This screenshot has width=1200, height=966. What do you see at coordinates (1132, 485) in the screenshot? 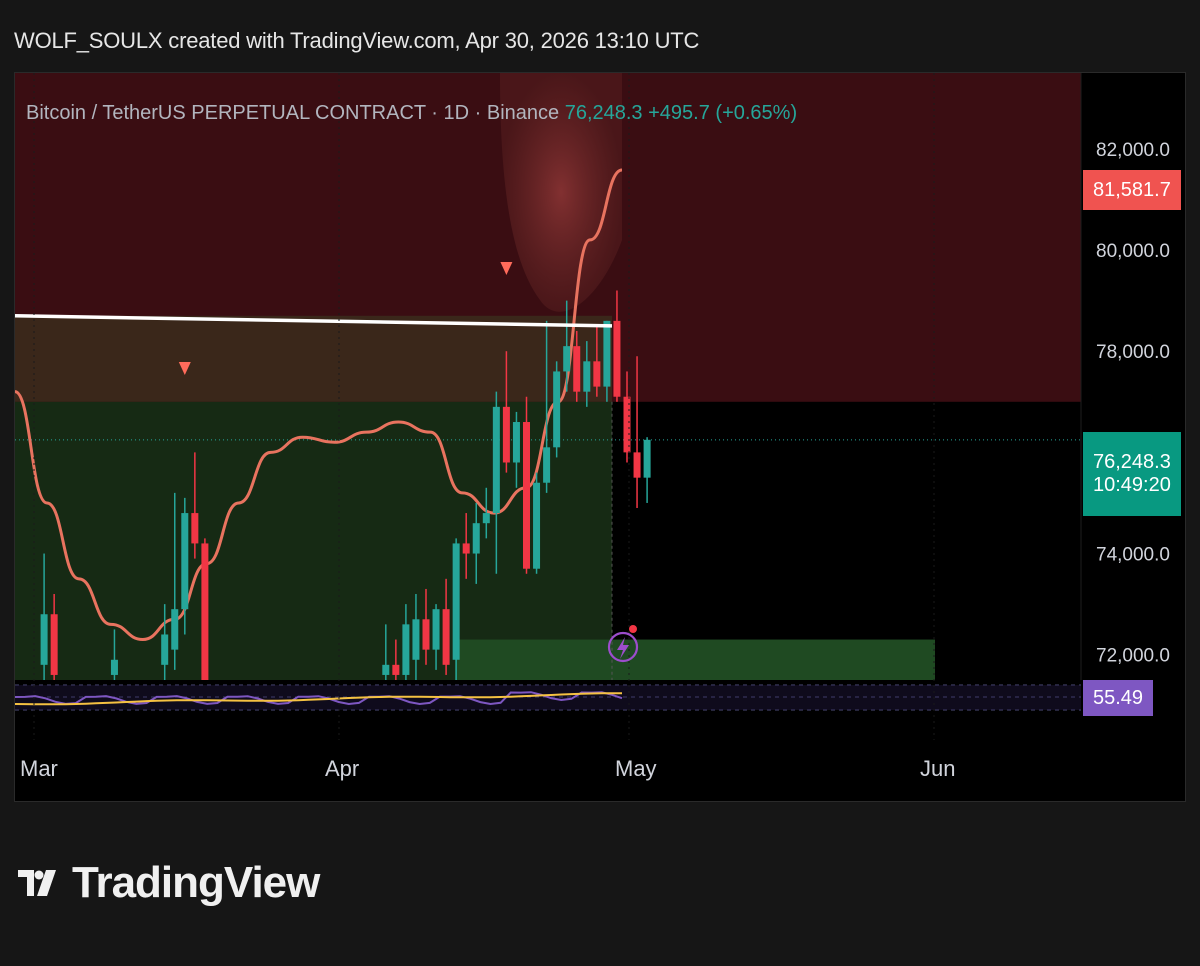
I see `bar-countdown: 10:49:20` at bounding box center [1132, 485].